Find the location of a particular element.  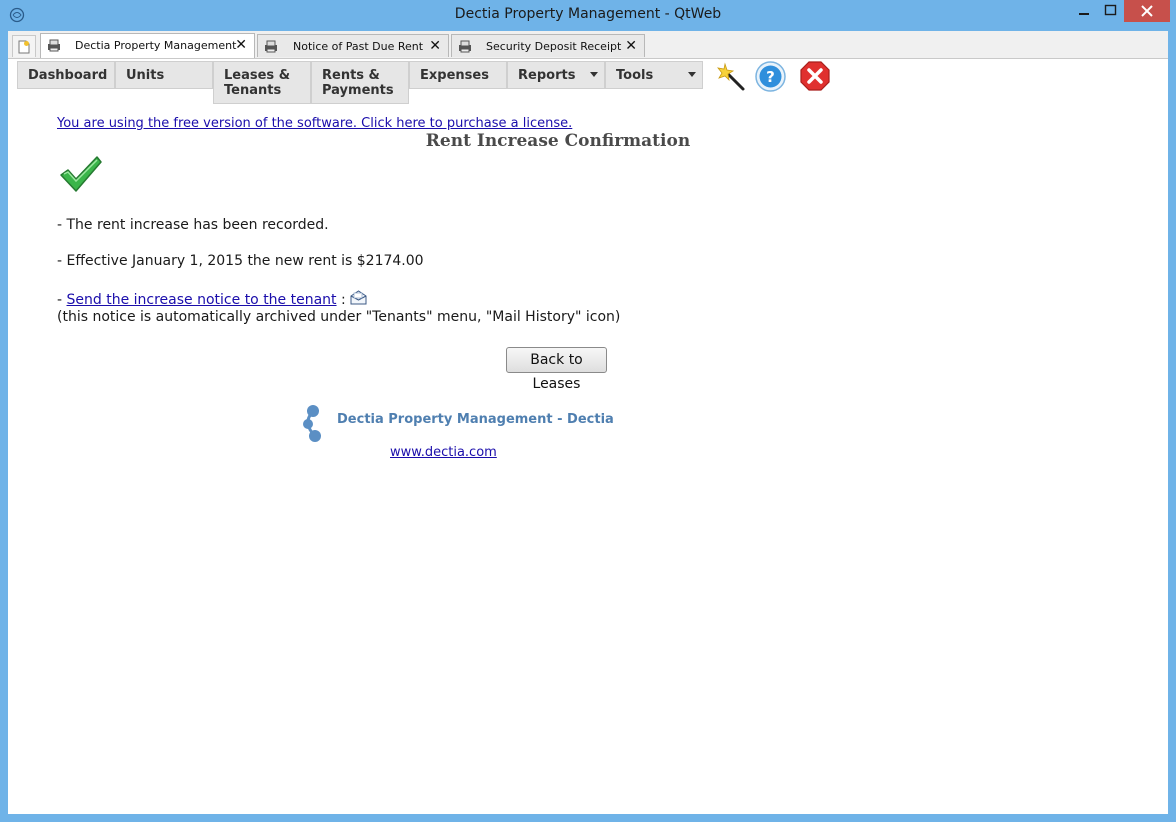

menu-label: Tenants is located at coordinates (253, 90).